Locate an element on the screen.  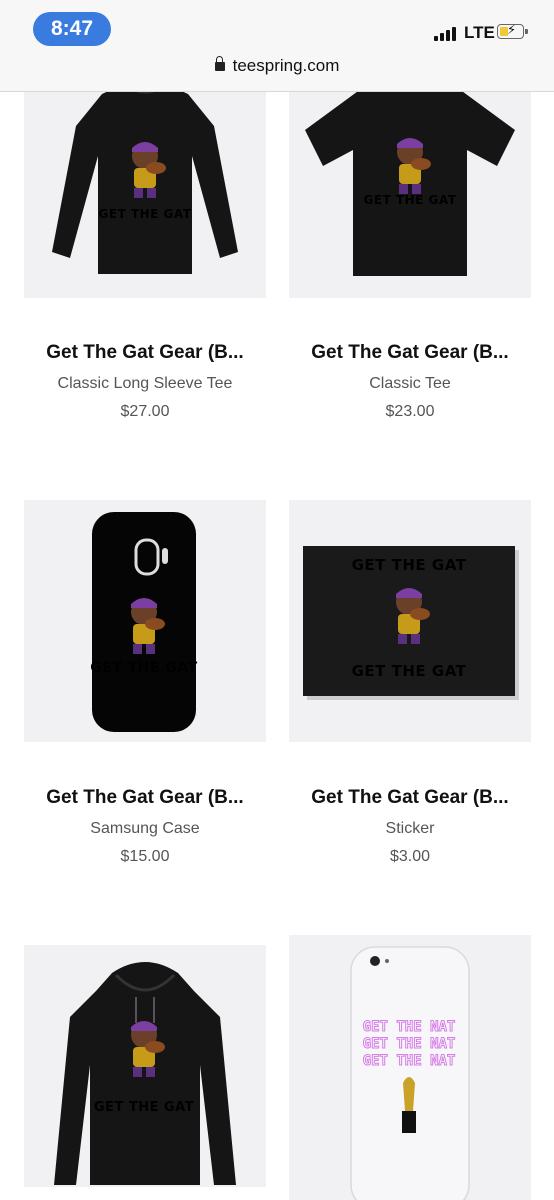
product-type: Classic Long Sleeve Tee is located at coordinates (145, 383).